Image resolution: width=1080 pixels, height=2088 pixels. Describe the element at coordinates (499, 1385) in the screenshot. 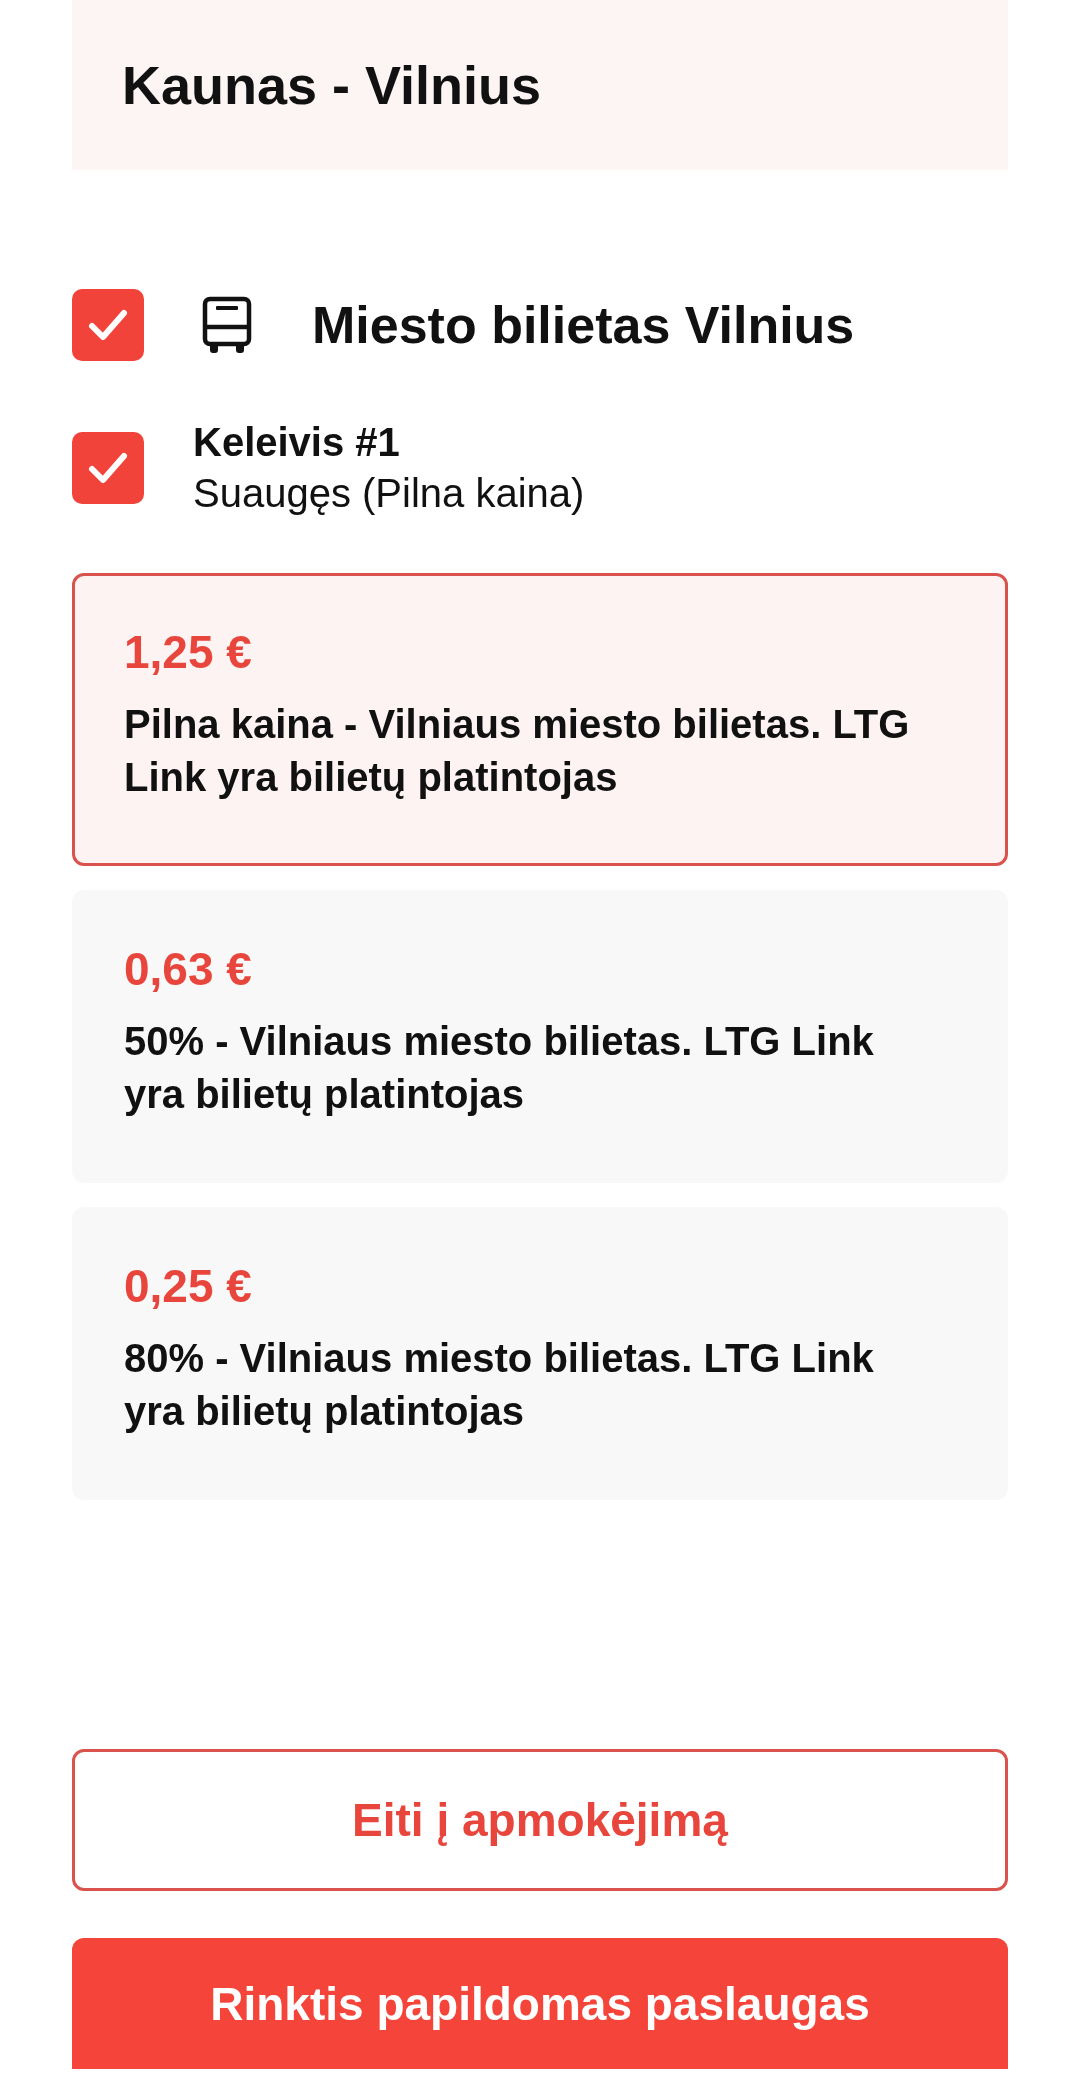

I see `fare-description: 80% - Vilniaus miesto bilietas. LTG Link yra bilietų platintojas` at that location.